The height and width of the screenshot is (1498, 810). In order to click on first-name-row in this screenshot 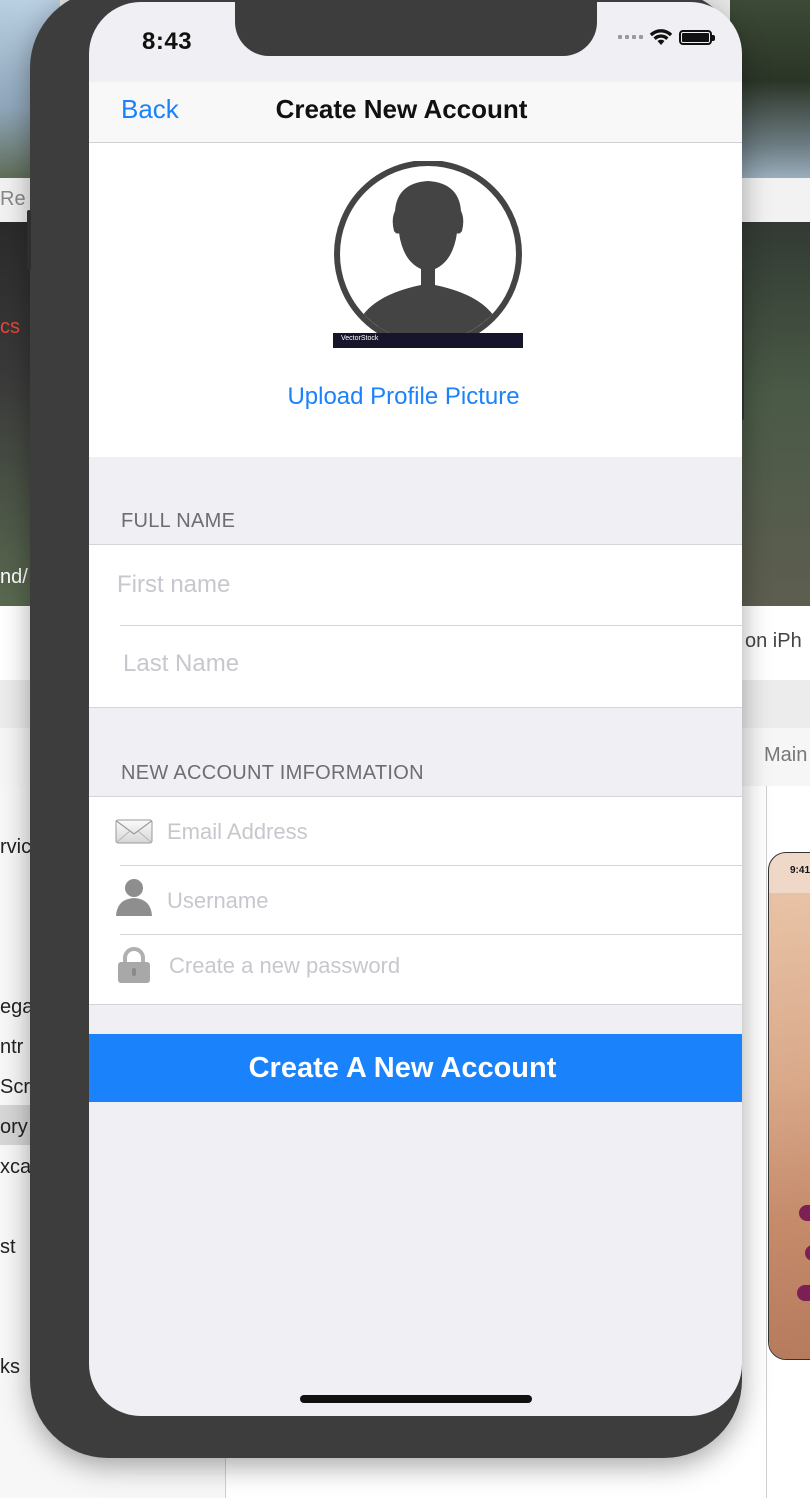, I will do `click(415, 585)`.